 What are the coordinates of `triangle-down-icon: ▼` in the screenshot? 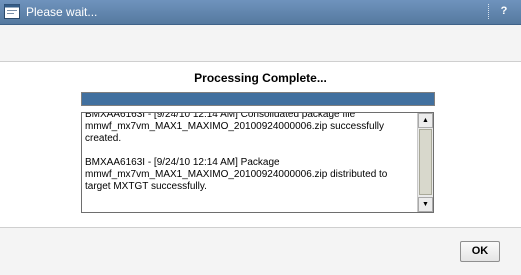 It's located at (425, 204).